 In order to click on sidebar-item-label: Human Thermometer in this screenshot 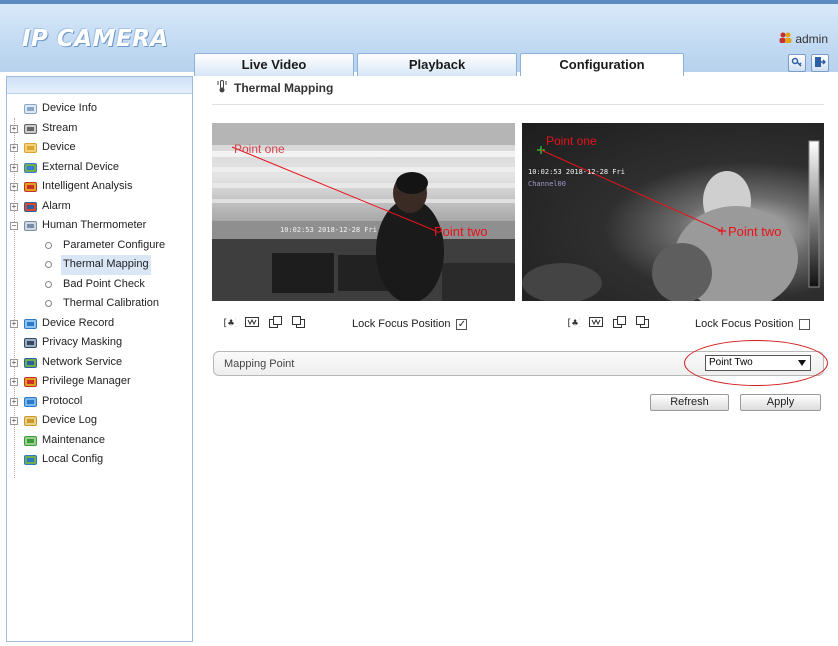, I will do `click(94, 225)`.